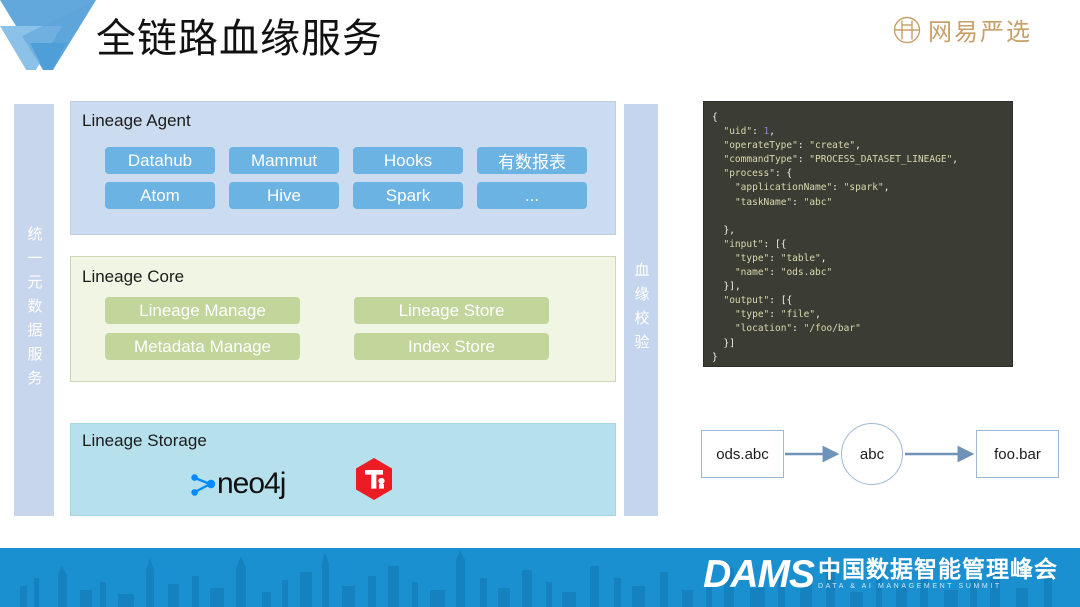 Image resolution: width=1080 pixels, height=607 pixels. What do you see at coordinates (872, 454) in the screenshot?
I see `flow-process-node: abc` at bounding box center [872, 454].